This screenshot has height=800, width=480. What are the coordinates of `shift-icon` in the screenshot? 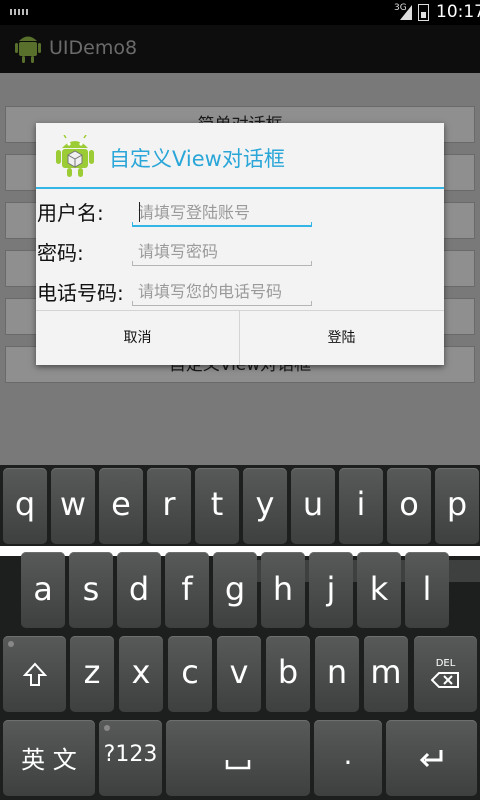 It's located at (35, 674).